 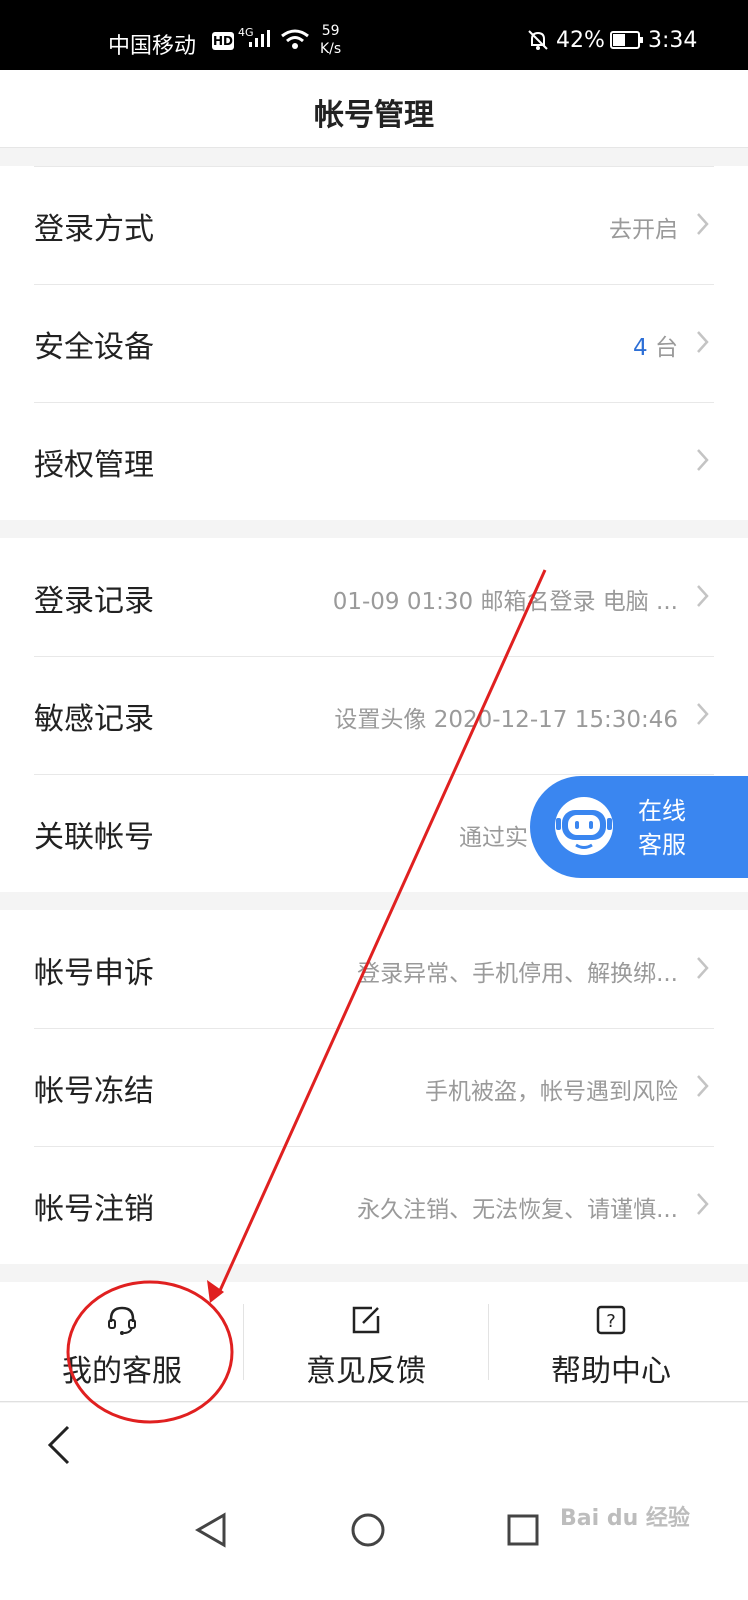 I want to click on row-sensitive-records: 敏感记录 设置头像 2020-12-17 15:30:46, so click(x=374, y=715).